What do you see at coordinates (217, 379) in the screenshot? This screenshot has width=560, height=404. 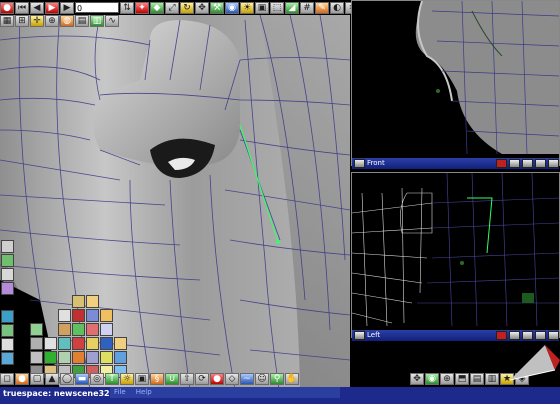 I see `record-icon: ●` at bounding box center [217, 379].